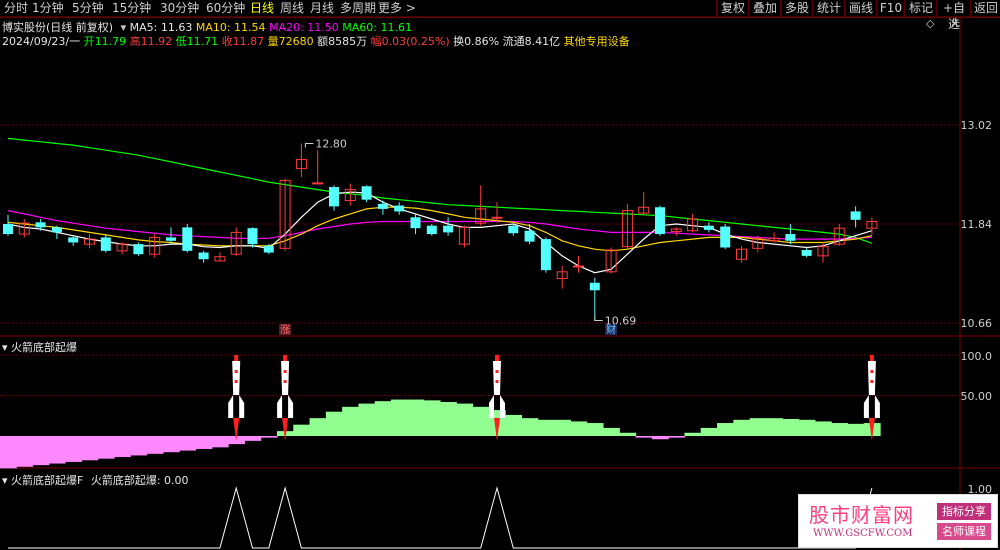 This screenshot has width=1000, height=550. Describe the element at coordinates (309, 145) in the screenshot. I see `high-annotation-line` at that location.